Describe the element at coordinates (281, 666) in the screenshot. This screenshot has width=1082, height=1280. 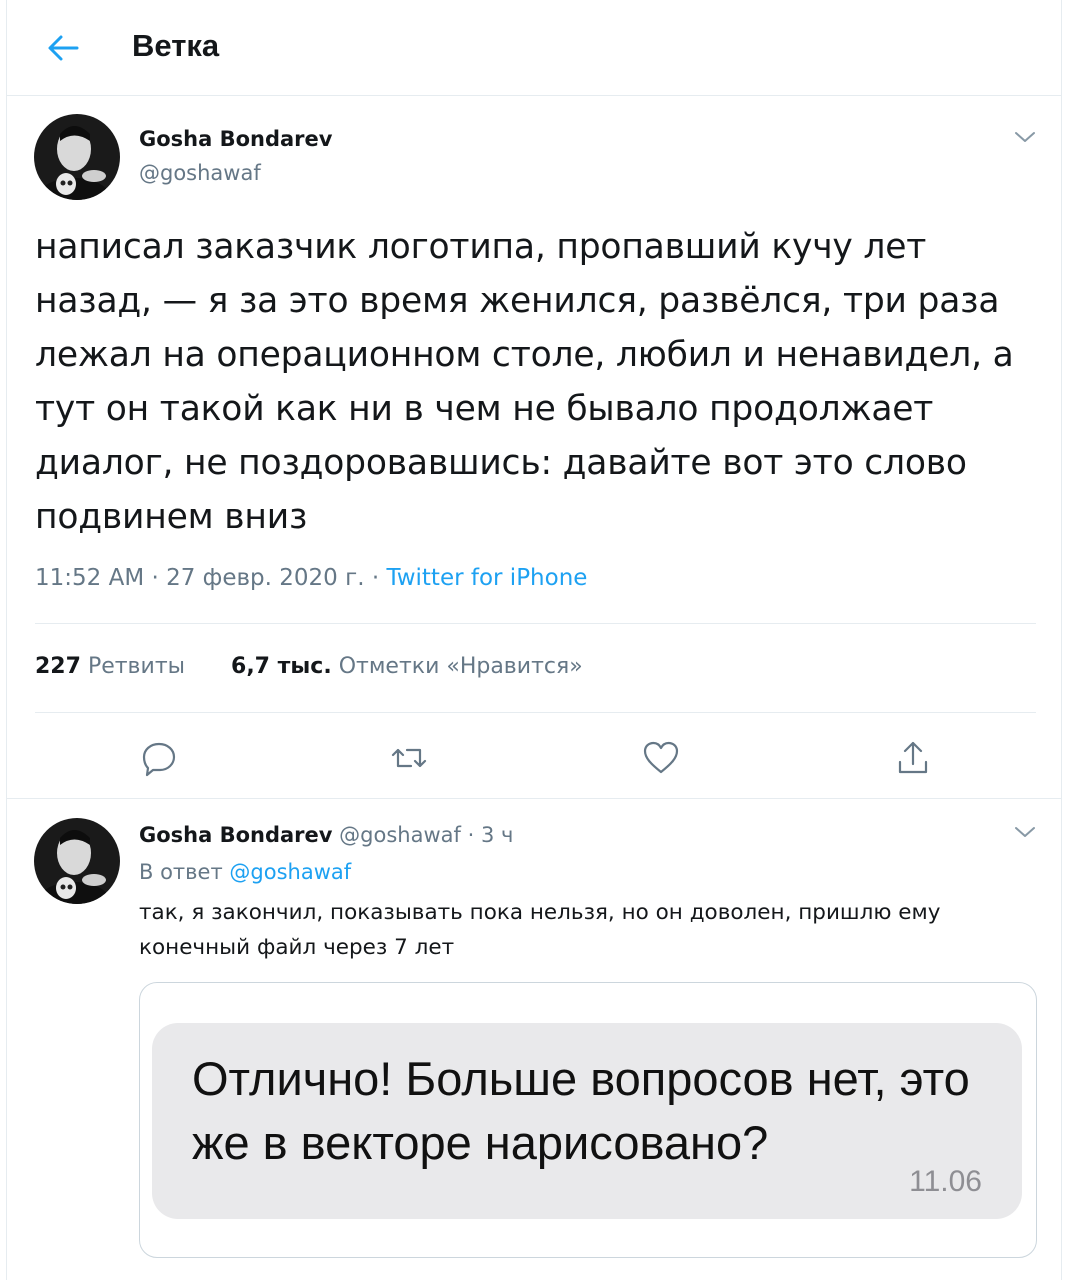
I see `likes-count: 6,7 тыс.` at that location.